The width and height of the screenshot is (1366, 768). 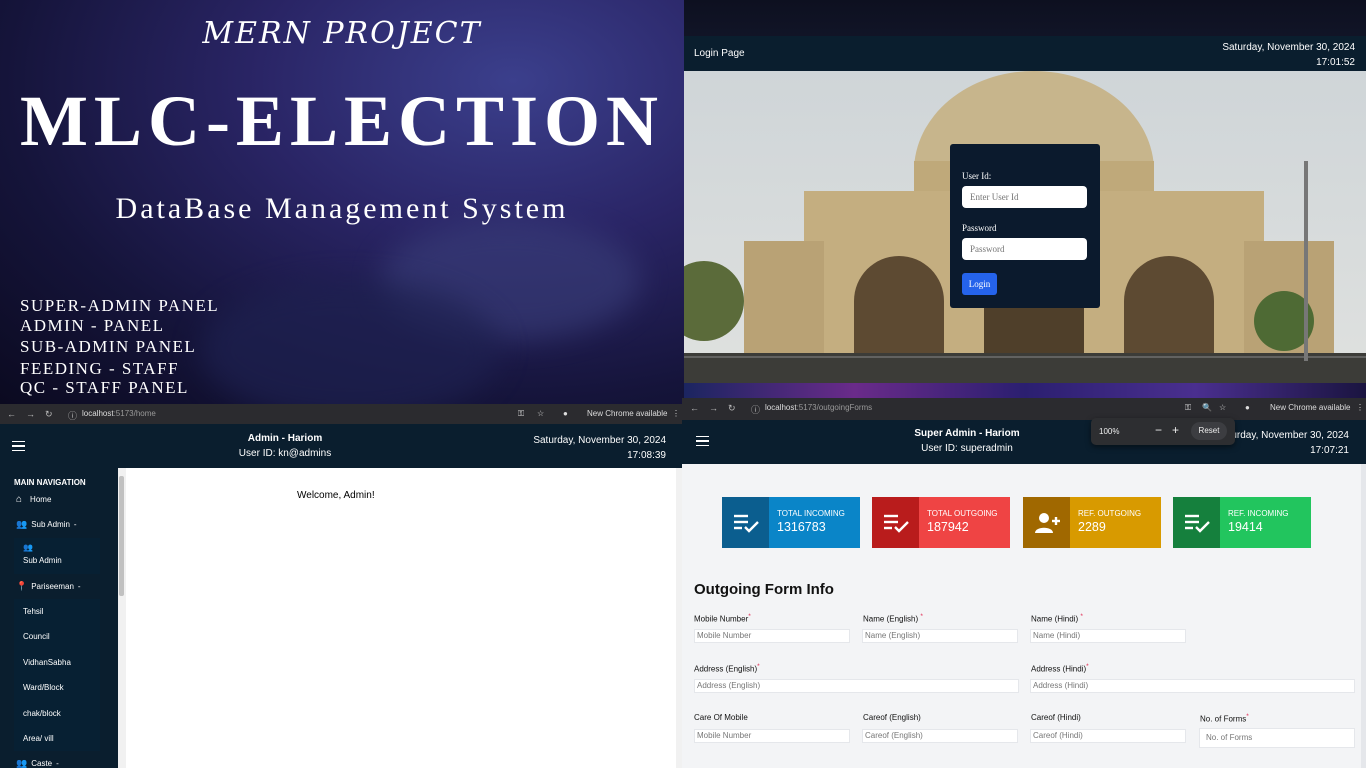 I want to click on address-bar: localhost:5173/home, so click(x=119, y=413).